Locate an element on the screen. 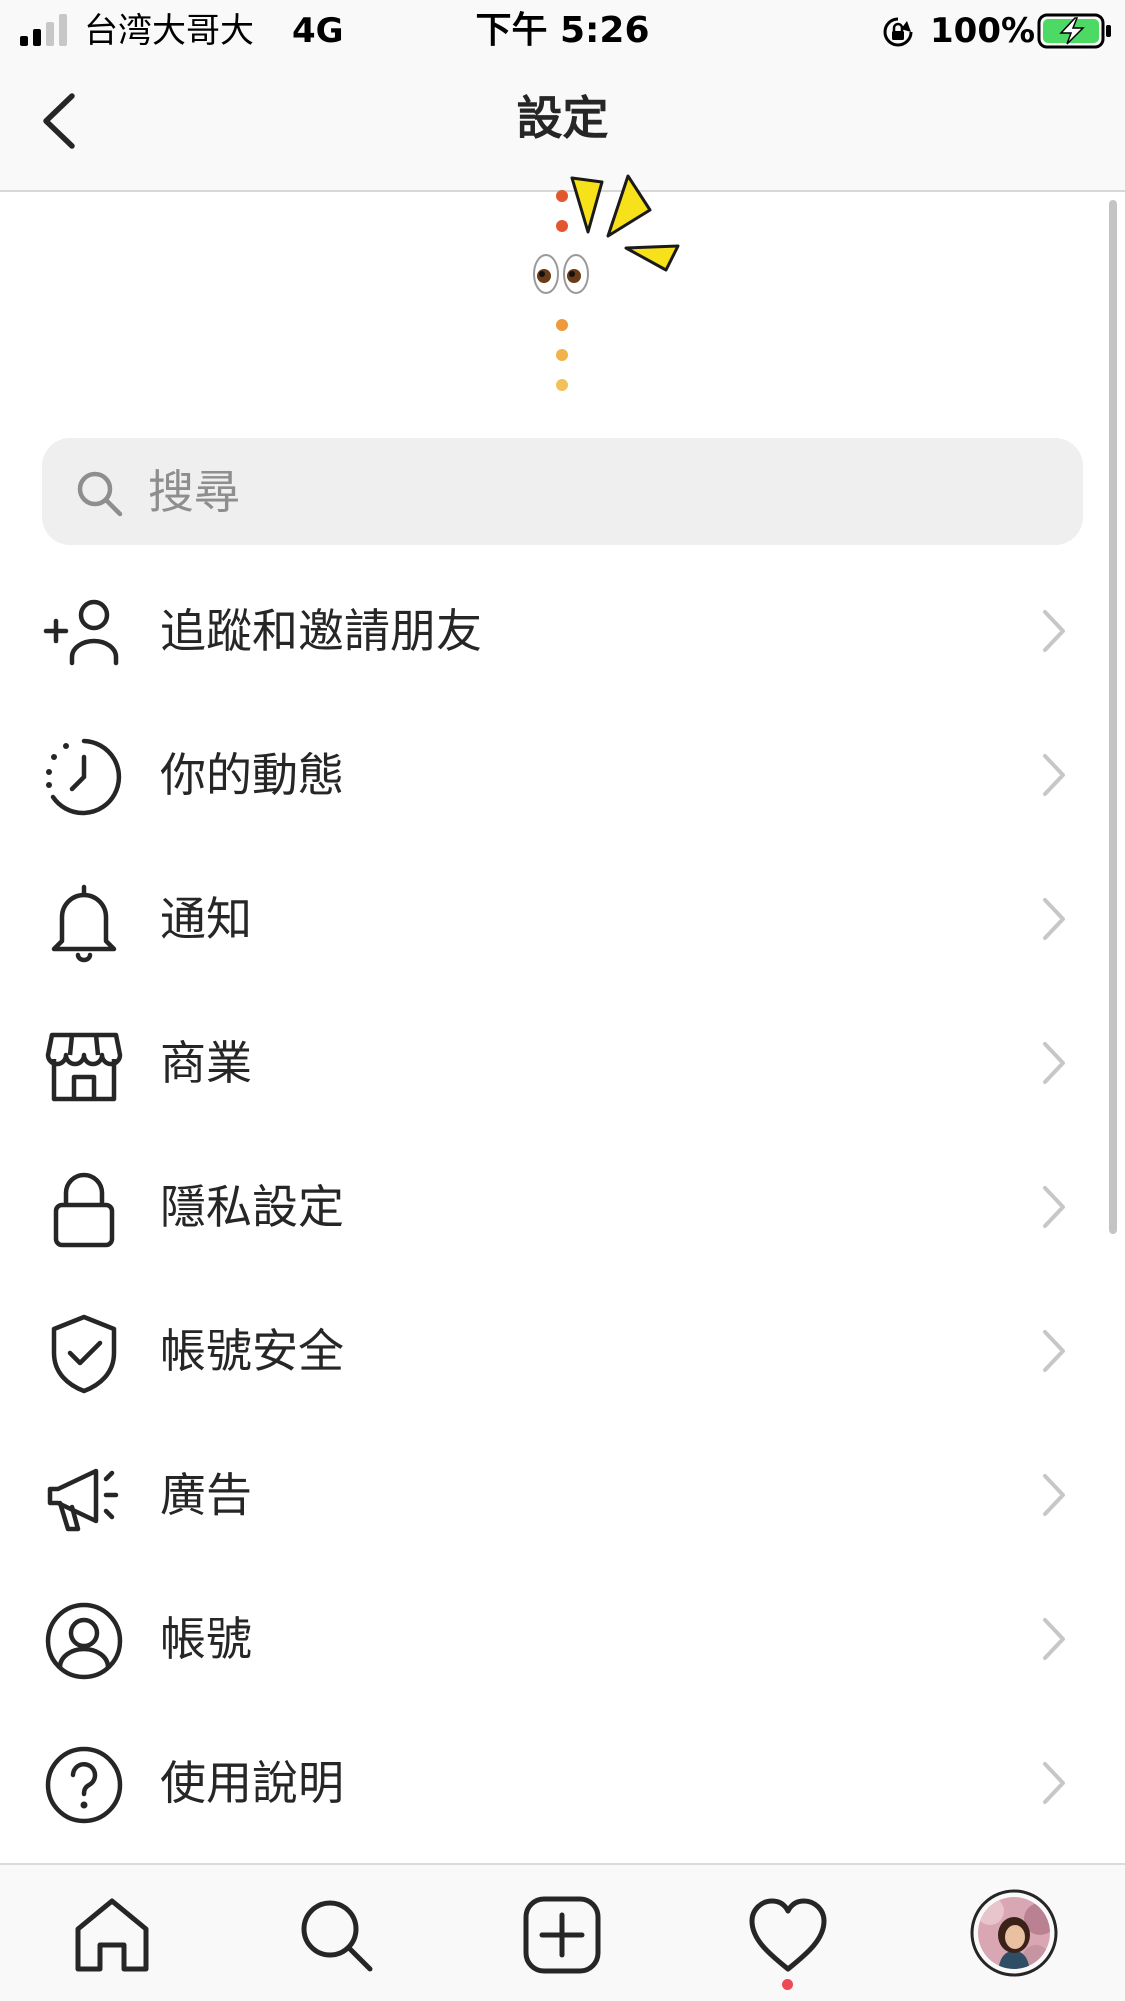  shop-icon is located at coordinates (84, 1067).